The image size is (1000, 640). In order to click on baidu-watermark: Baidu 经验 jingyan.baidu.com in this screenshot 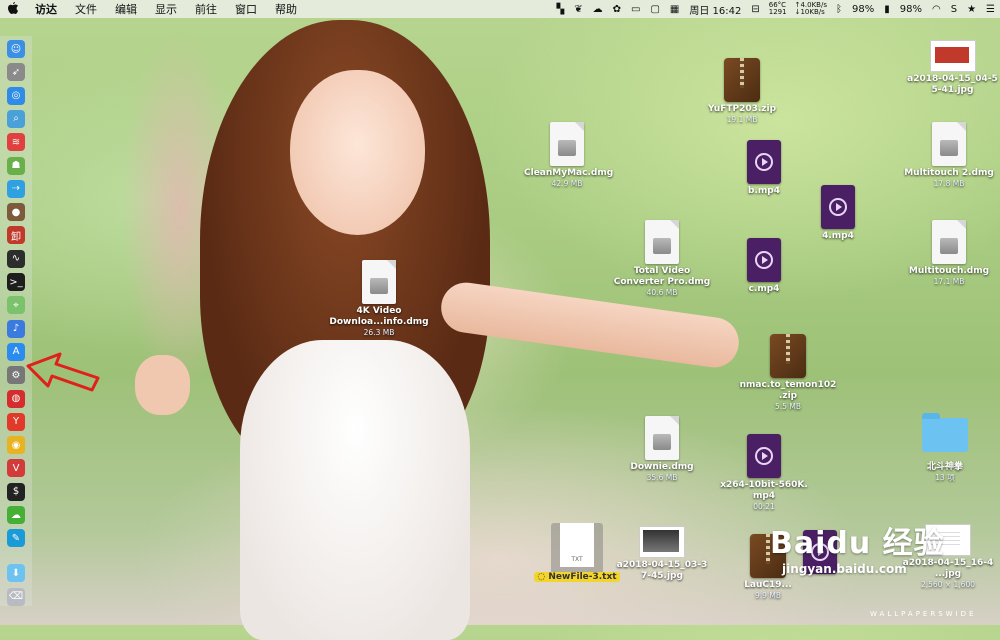, I will do `click(857, 547)`.